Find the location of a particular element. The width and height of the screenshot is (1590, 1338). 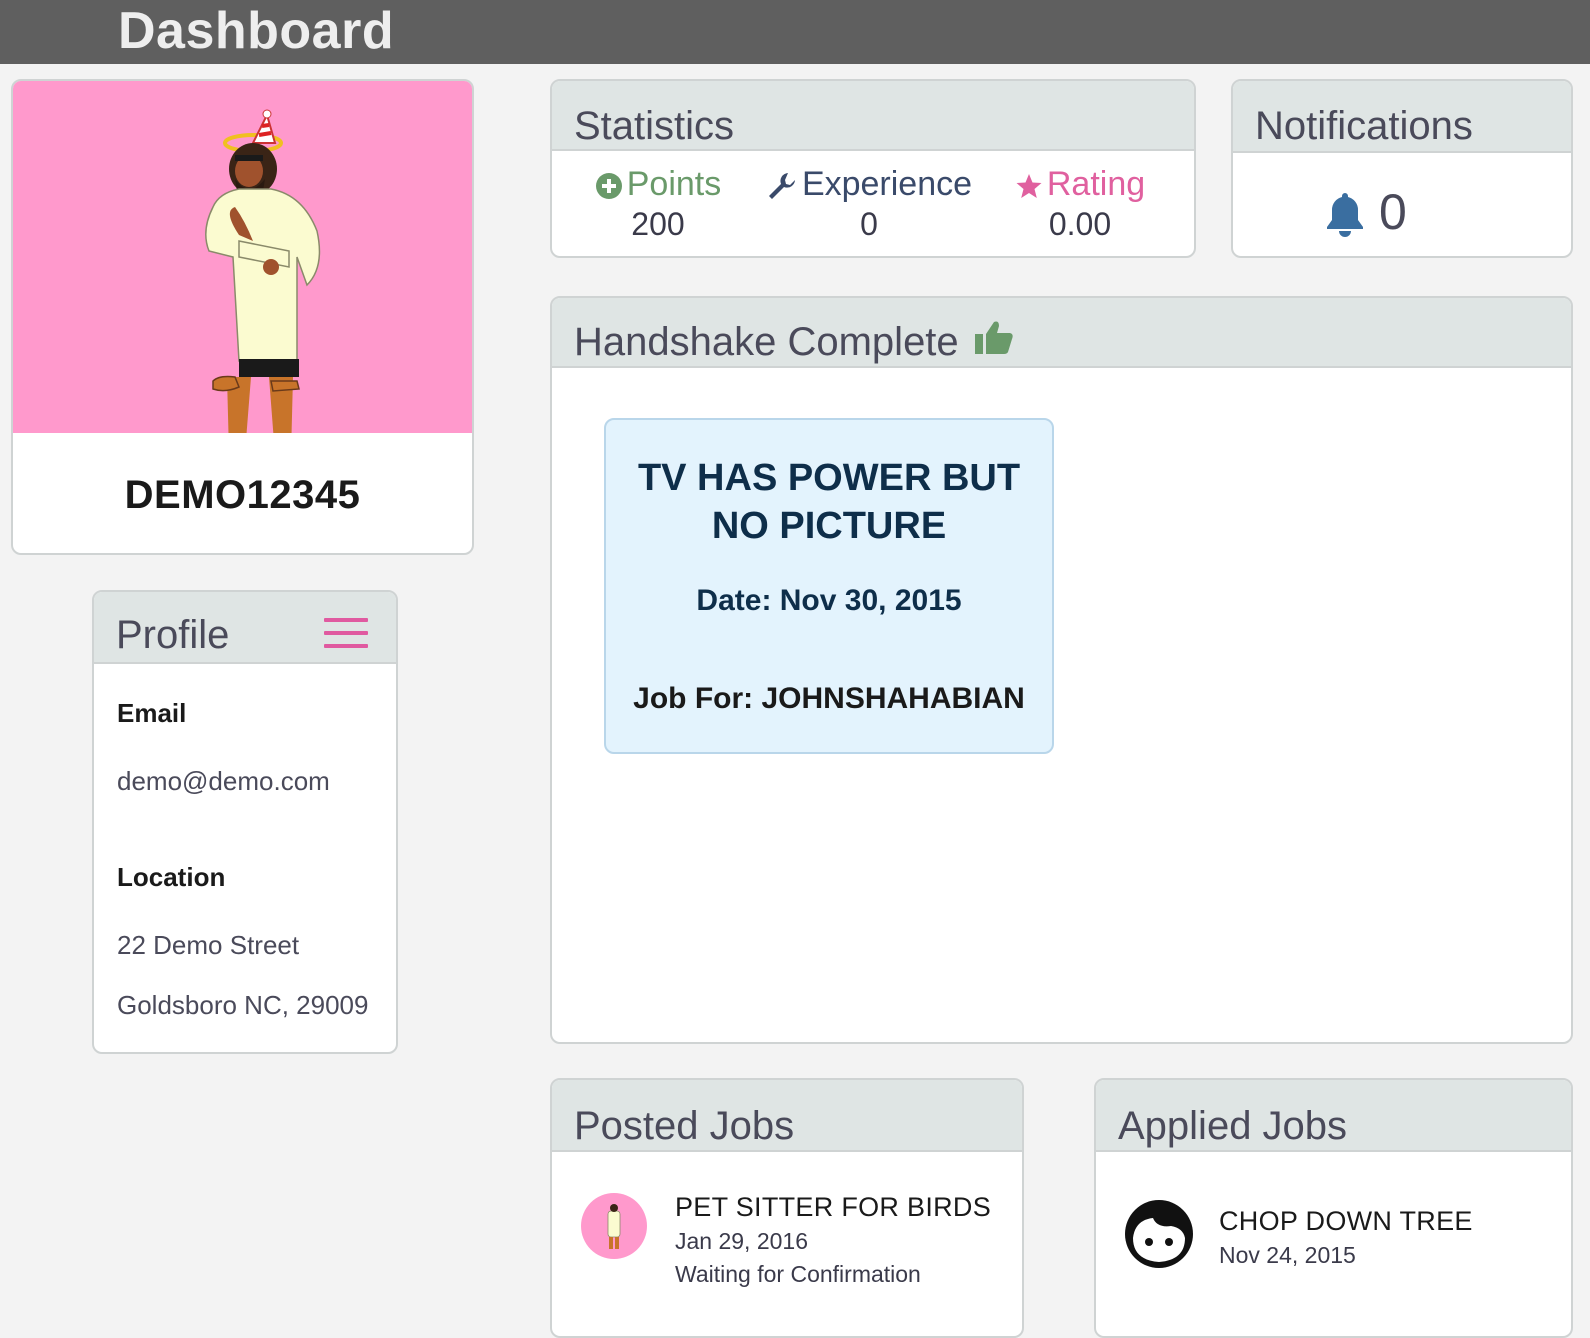

star-icon is located at coordinates (1029, 186).